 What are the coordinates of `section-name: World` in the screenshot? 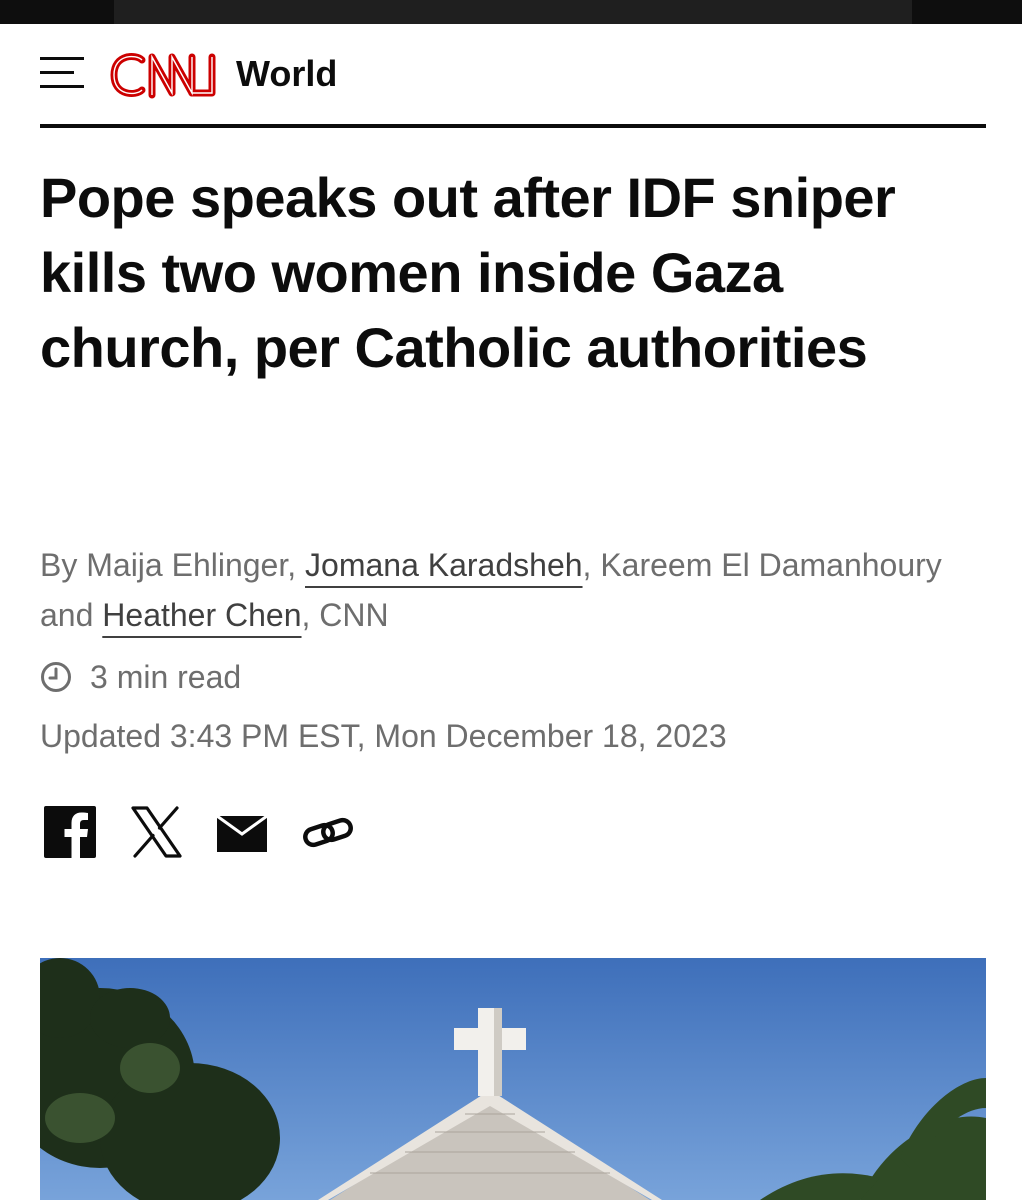 It's located at (286, 74).